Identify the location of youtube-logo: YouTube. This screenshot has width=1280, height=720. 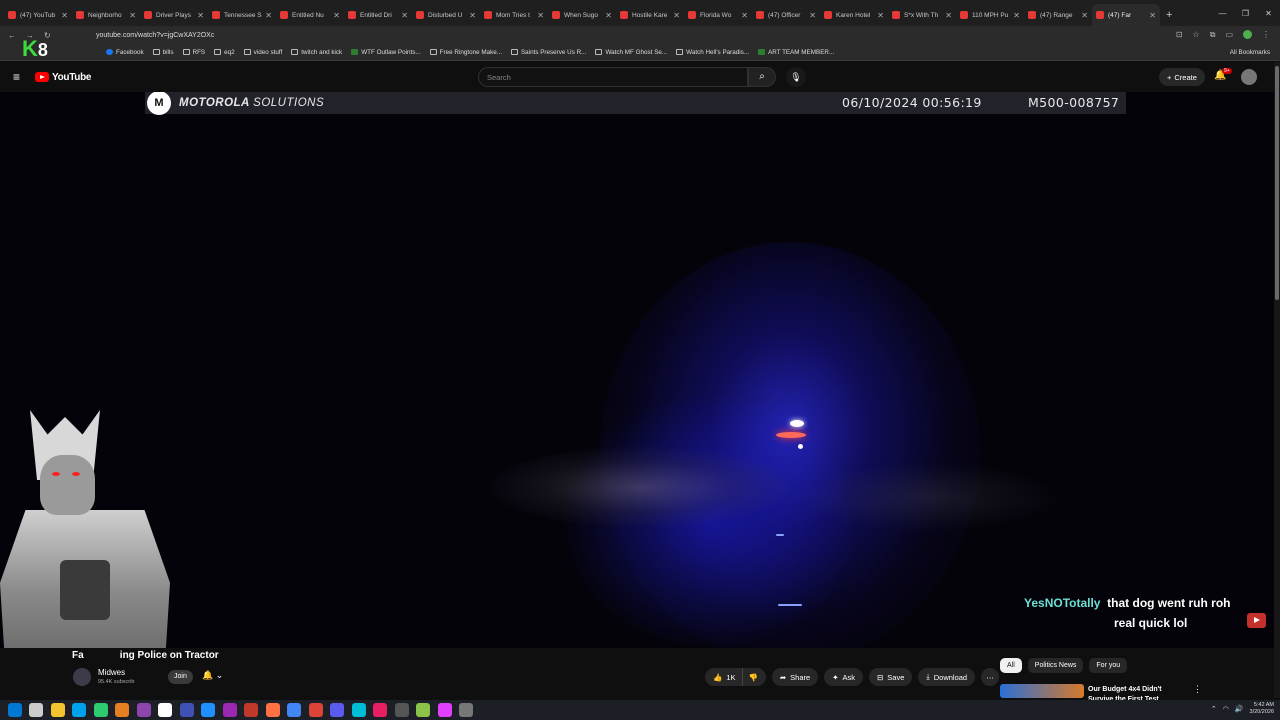
(63, 77).